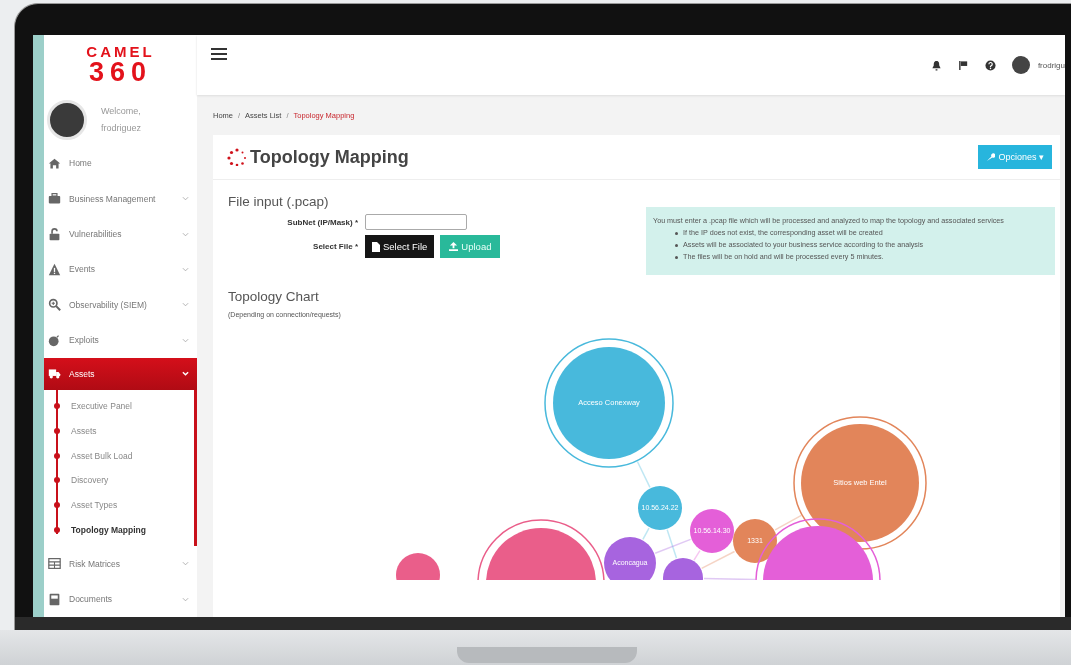 This screenshot has width=1071, height=665. What do you see at coordinates (124, 406) in the screenshot?
I see `submenu-item: Executive Panel` at bounding box center [124, 406].